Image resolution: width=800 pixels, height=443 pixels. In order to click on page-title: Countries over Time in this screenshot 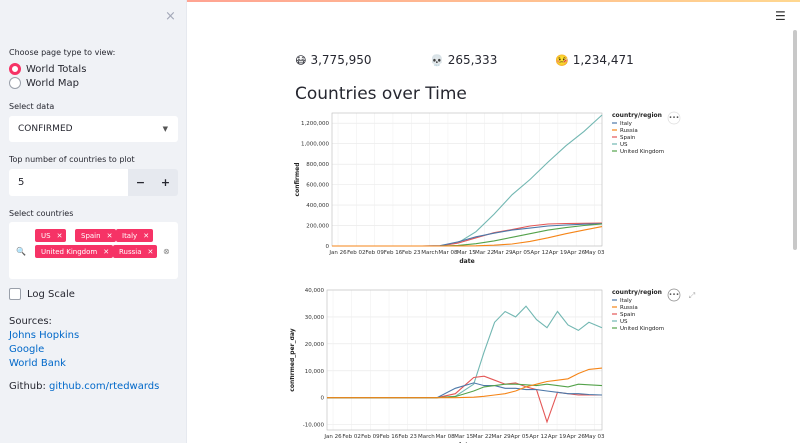, I will do `click(381, 94)`.